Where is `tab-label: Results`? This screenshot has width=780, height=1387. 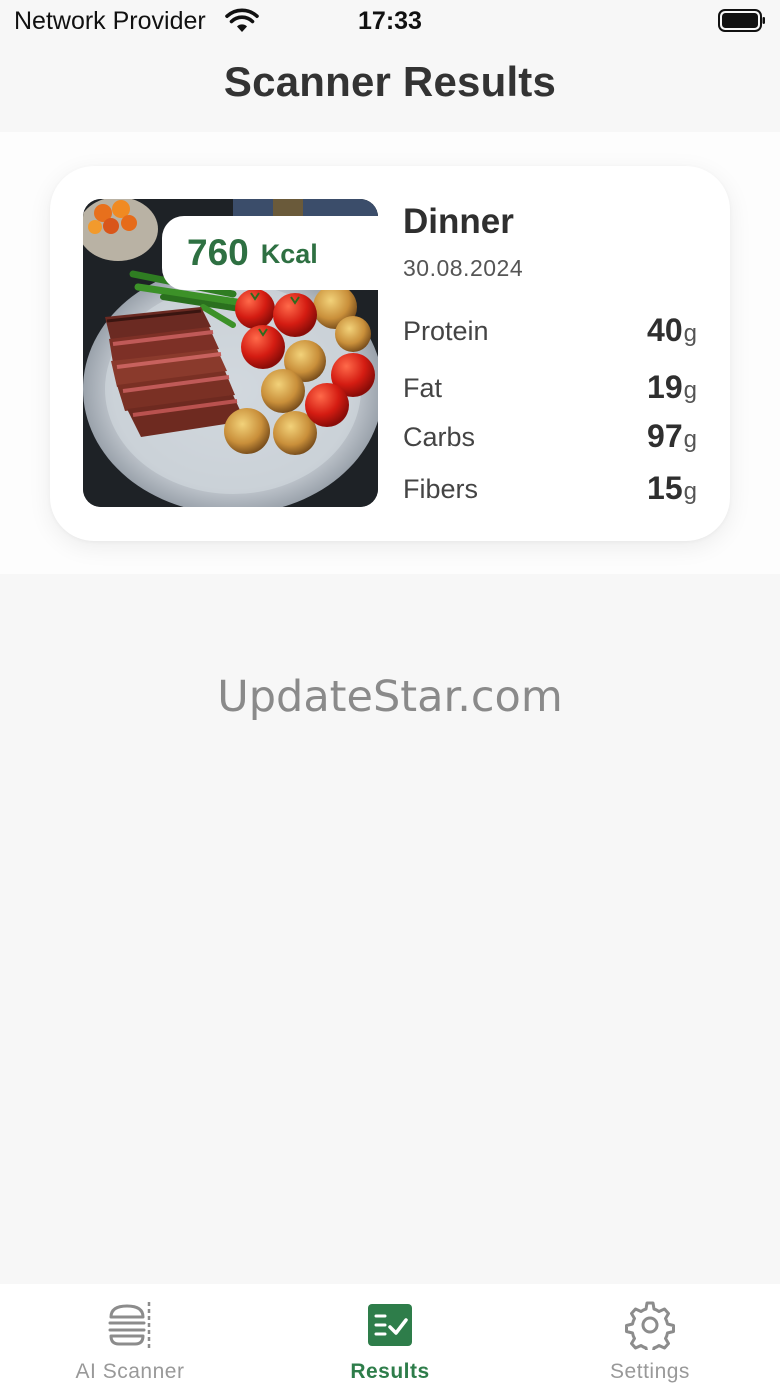 tab-label: Results is located at coordinates (390, 1371).